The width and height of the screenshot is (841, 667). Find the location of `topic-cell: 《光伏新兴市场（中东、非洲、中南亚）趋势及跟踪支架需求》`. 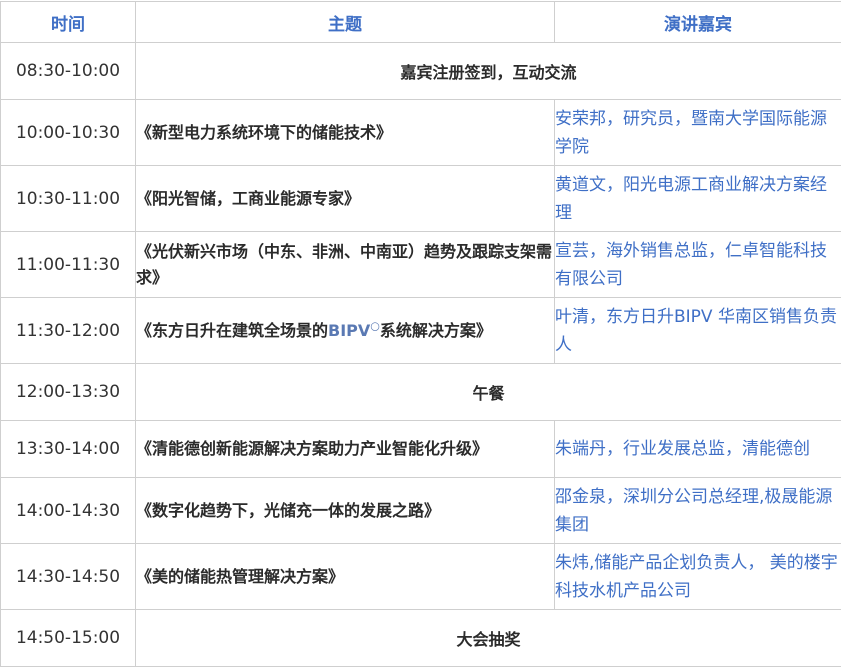

topic-cell: 《光伏新兴市场（中东、非洲、中南亚）趋势及跟踪支架需求》 is located at coordinates (345, 265).